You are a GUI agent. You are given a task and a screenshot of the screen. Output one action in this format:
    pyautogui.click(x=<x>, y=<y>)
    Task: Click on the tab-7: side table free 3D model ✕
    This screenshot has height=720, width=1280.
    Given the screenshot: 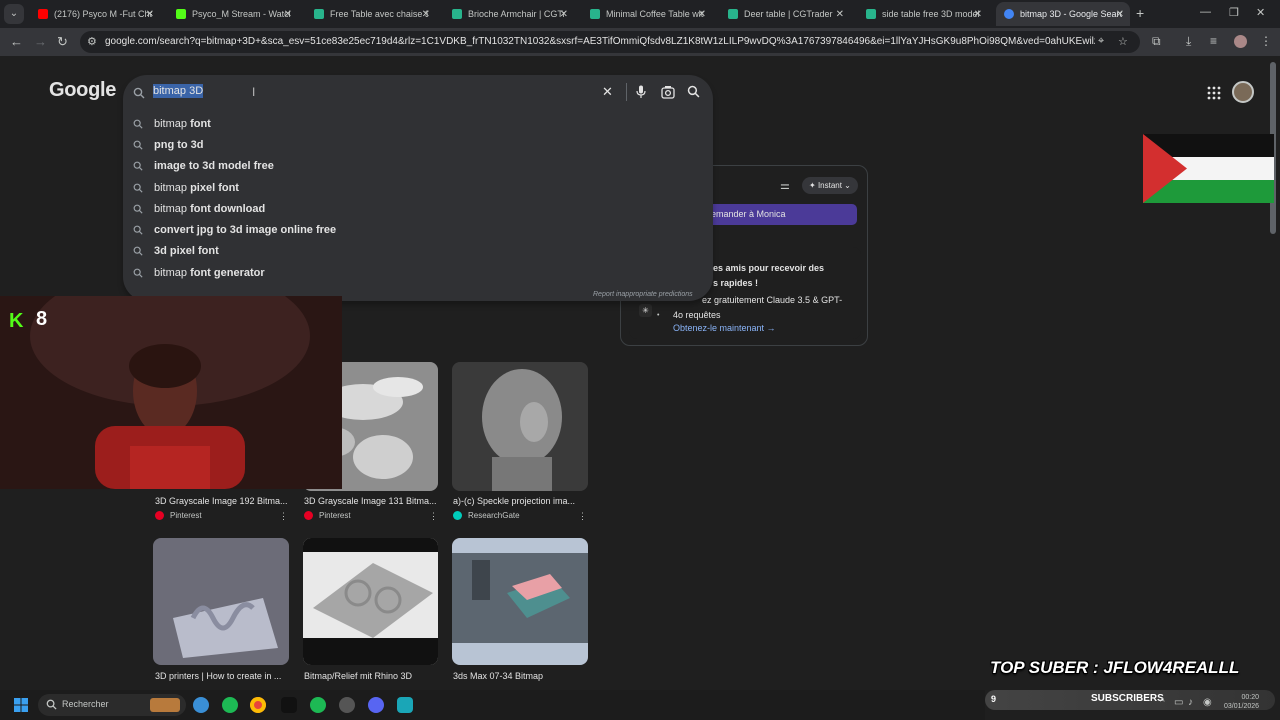 What is the action you would take?
    pyautogui.click(x=923, y=14)
    